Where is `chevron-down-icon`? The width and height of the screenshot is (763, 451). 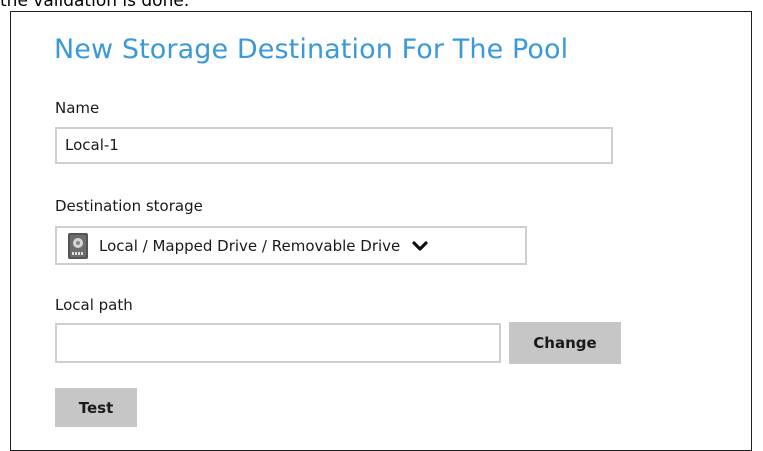 chevron-down-icon is located at coordinates (420, 245).